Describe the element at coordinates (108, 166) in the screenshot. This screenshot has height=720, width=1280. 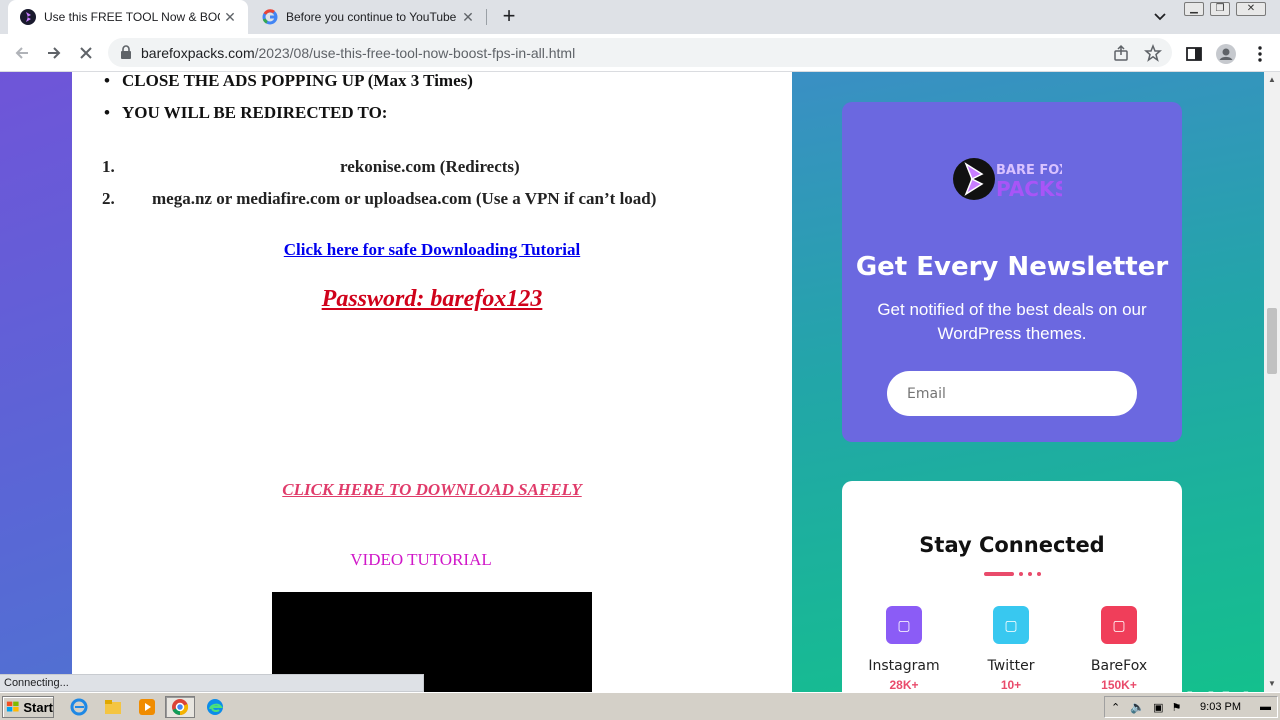
I see `list-number: 1.` at that location.